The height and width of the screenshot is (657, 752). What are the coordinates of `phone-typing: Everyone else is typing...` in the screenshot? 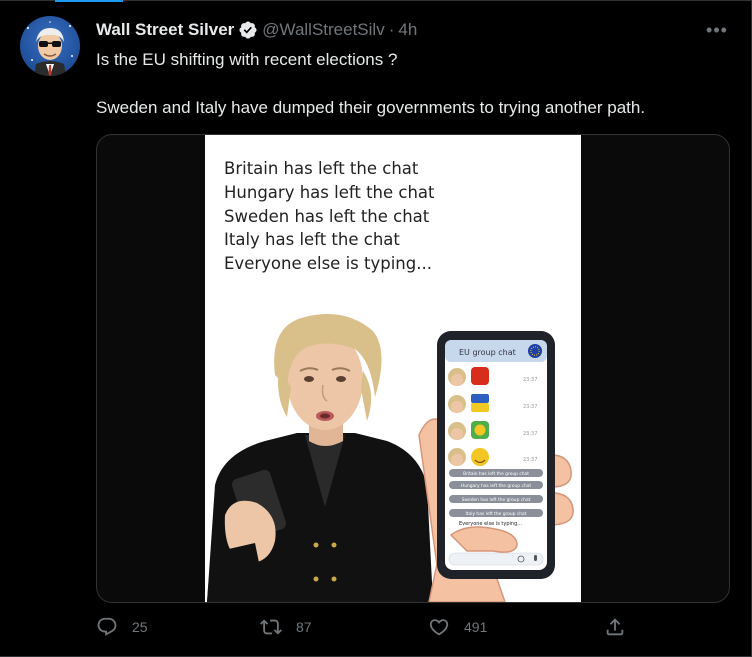 It's located at (490, 524).